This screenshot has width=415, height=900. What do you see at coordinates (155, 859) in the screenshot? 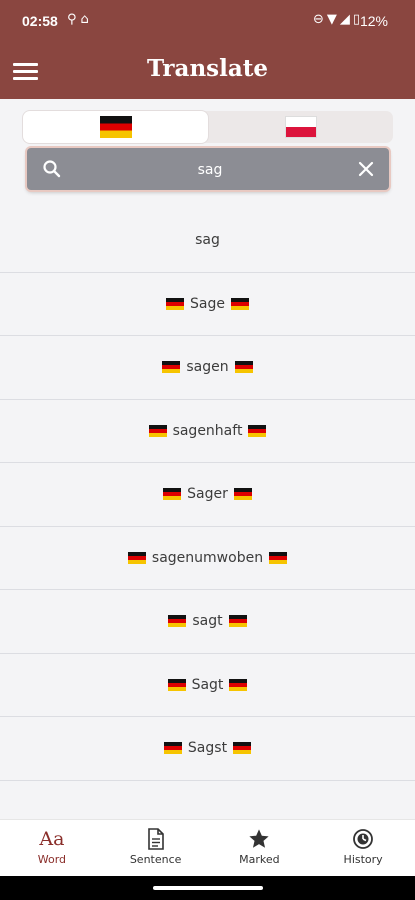
I see `nav-sentence-label: Sentence` at bounding box center [155, 859].